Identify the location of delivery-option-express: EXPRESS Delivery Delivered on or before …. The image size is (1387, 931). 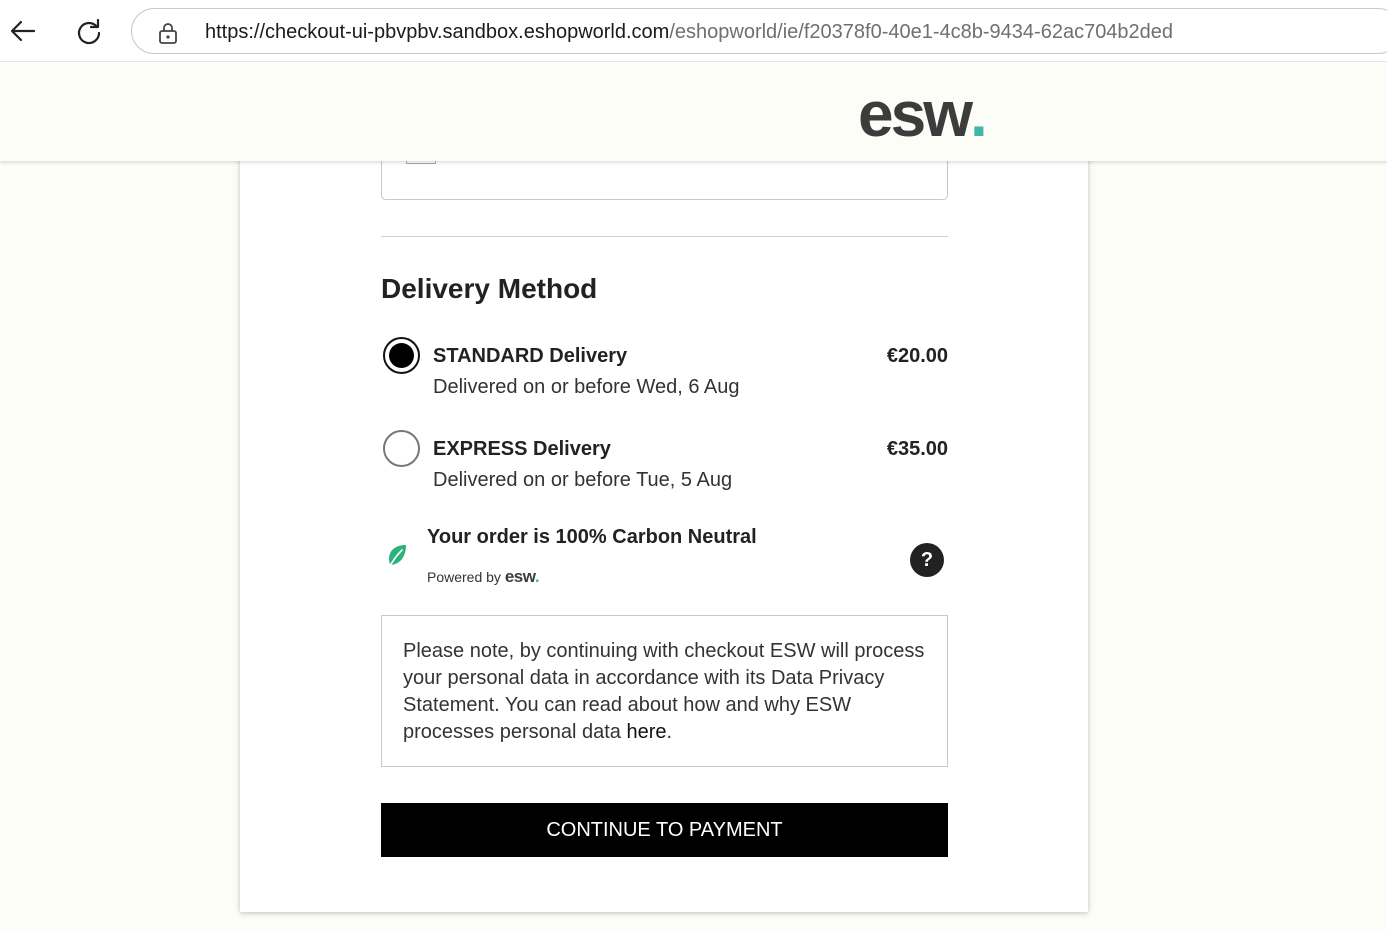
(664, 465).